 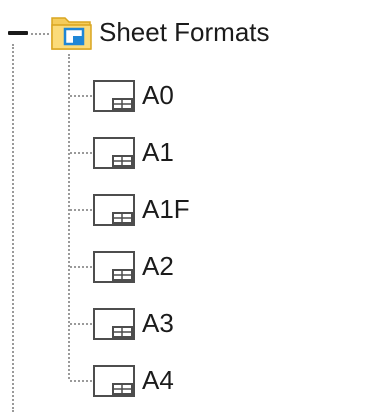 What do you see at coordinates (158, 152) in the screenshot?
I see `tree-node-label: A1` at bounding box center [158, 152].